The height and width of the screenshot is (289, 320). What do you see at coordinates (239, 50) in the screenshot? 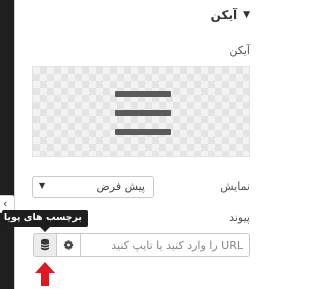
I see `icon-field-label: آیکن` at bounding box center [239, 50].